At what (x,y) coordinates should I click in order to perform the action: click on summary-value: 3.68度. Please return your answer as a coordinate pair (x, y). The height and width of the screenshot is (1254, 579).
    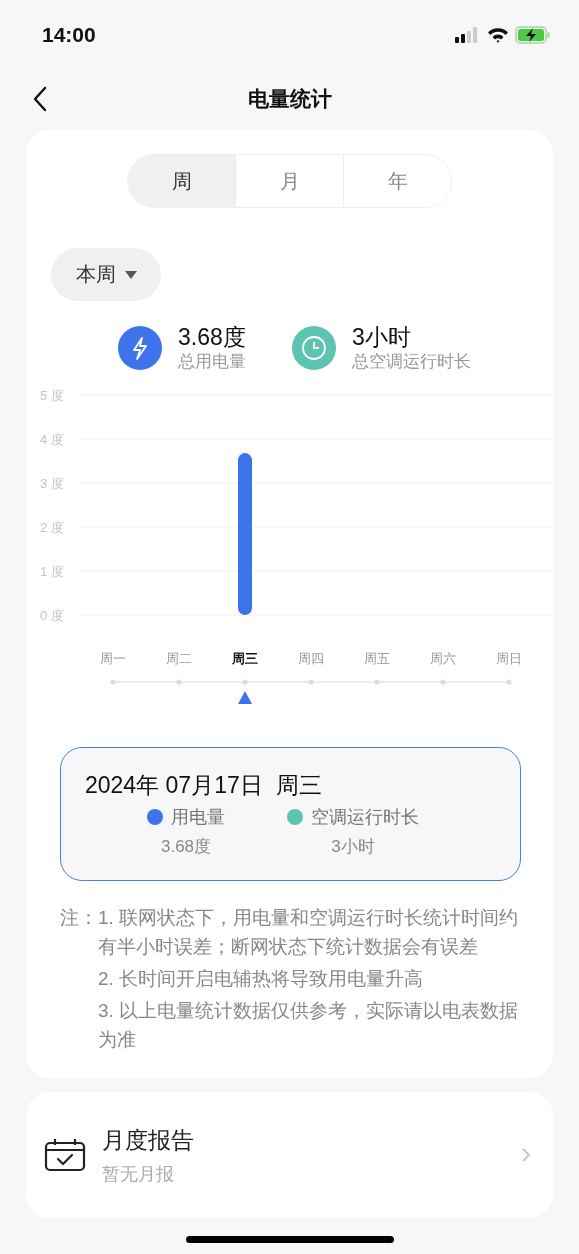
    Looking at the image, I should click on (212, 337).